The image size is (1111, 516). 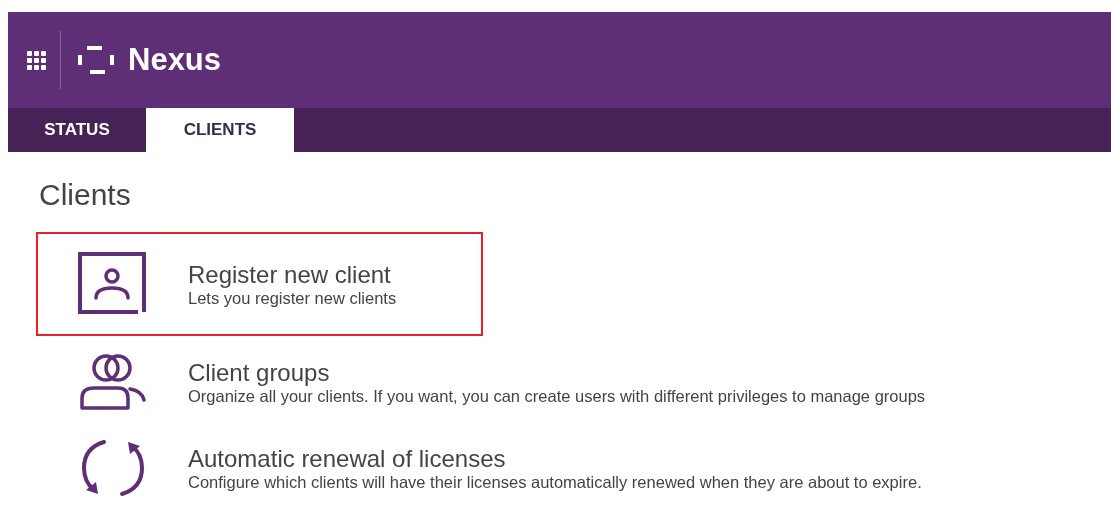 I want to click on page-title: Clients, so click(x=85, y=195).